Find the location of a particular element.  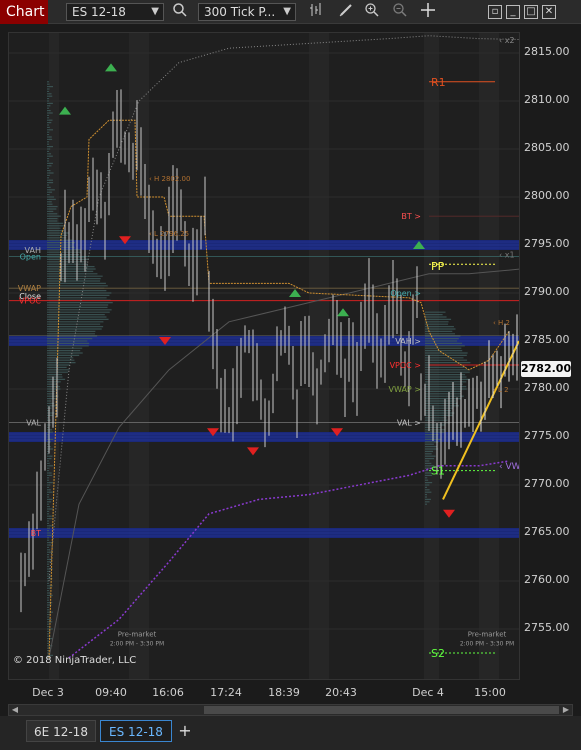

bar-type-icon is located at coordinates (316, 12).